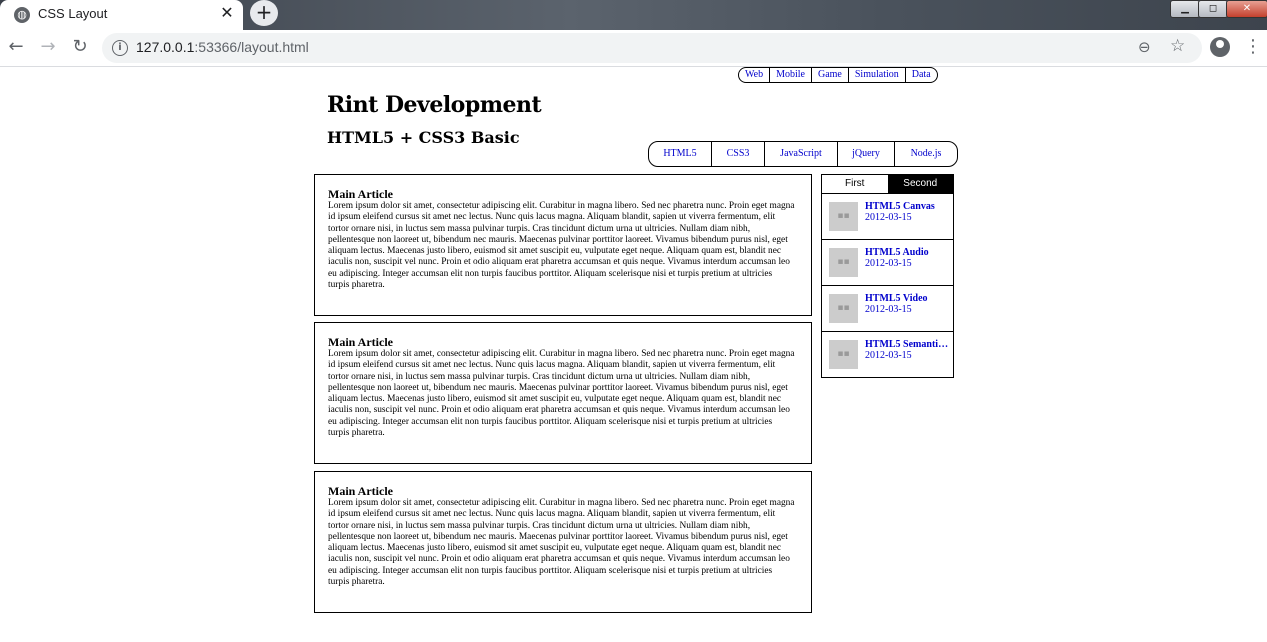 The width and height of the screenshot is (1267, 642). I want to click on list-item: ▪▪ HTML5 Video 2012-03-15, so click(887, 309).